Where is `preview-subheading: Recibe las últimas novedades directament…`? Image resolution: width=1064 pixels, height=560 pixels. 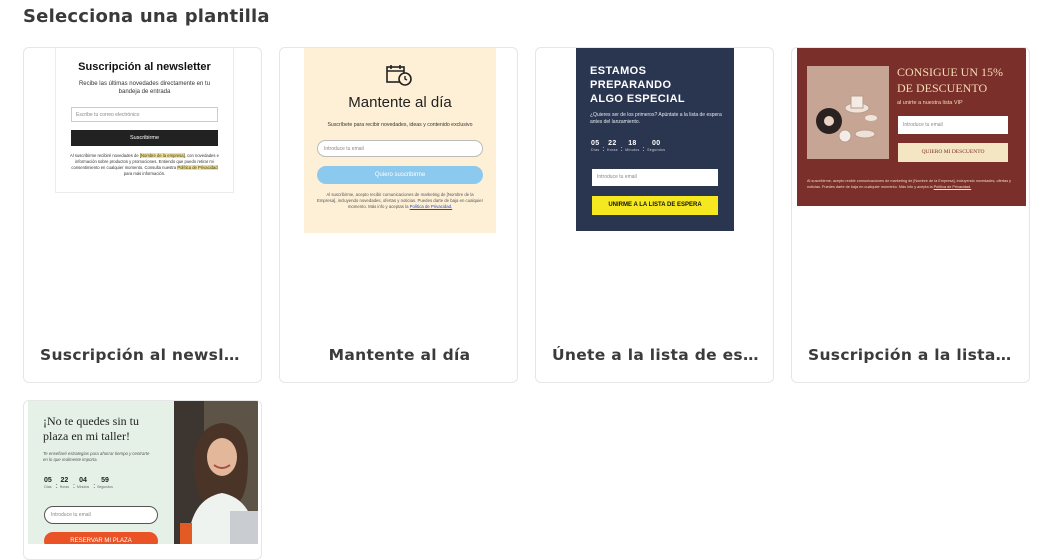 preview-subheading: Recibe las últimas novedades directament… is located at coordinates (144, 88).